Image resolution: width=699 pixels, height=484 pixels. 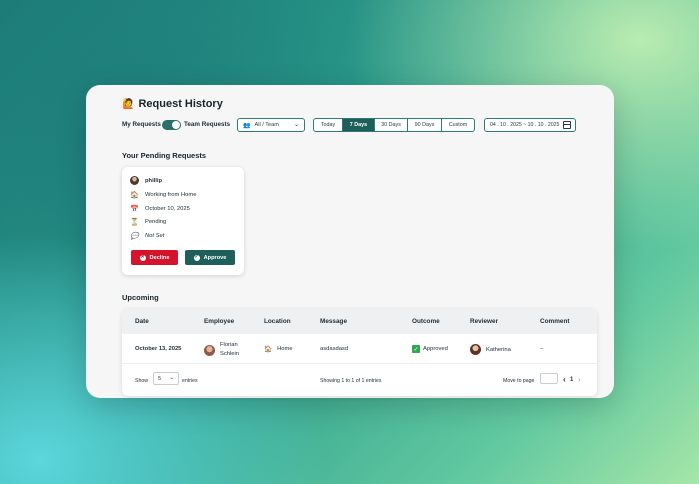 I want to click on row-outcome: ✓ Approved, so click(x=430, y=349).